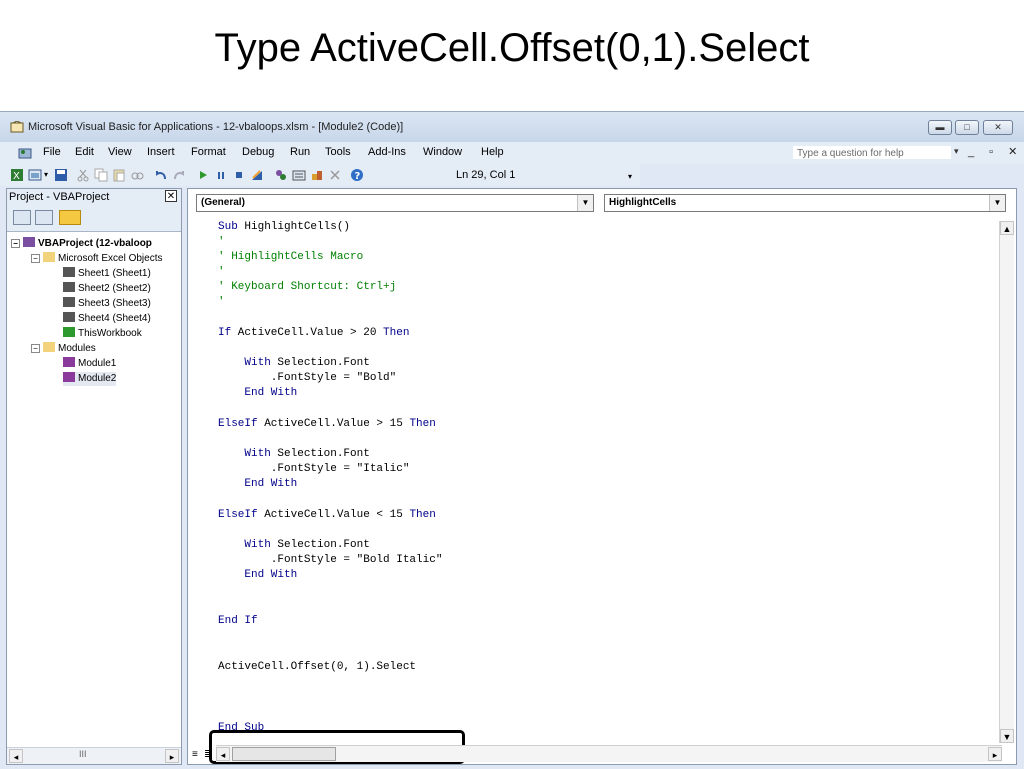 The width and height of the screenshot is (1024, 769). I want to click on help-search-input: Type a question for help, so click(872, 152).